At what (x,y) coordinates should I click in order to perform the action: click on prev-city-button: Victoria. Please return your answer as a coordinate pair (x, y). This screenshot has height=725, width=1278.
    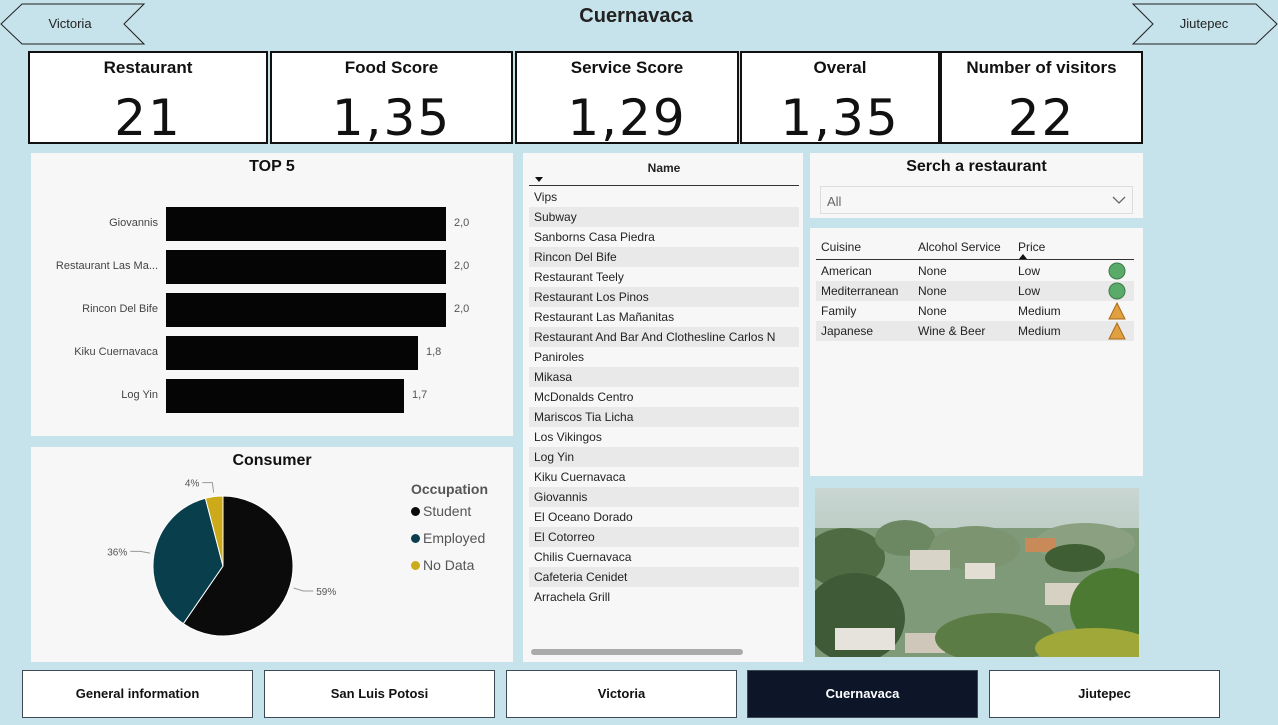
    Looking at the image, I should click on (72, 24).